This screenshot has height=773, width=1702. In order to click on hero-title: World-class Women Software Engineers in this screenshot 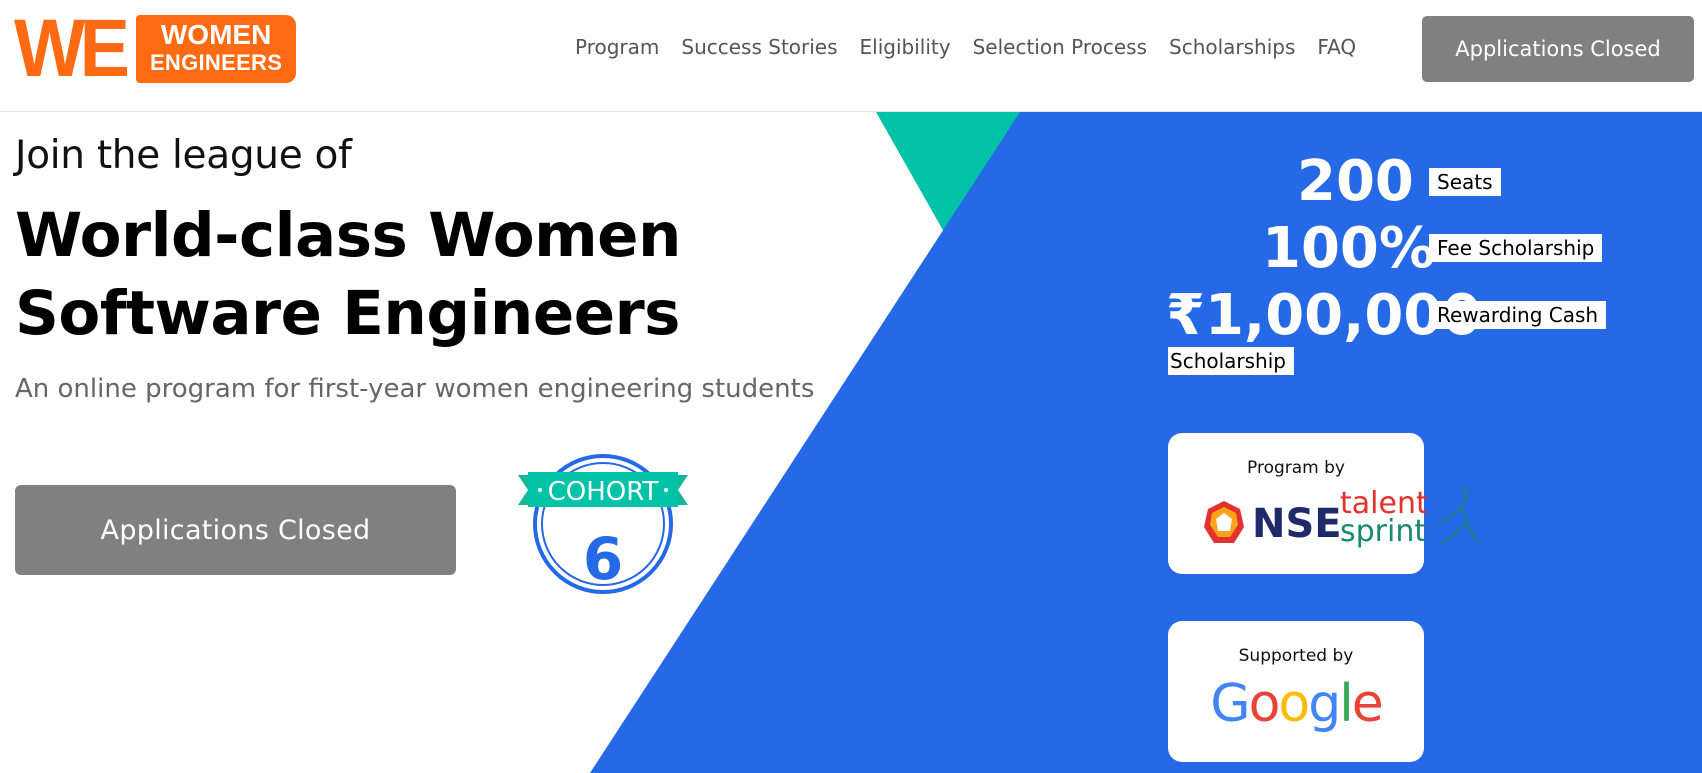, I will do `click(348, 274)`.